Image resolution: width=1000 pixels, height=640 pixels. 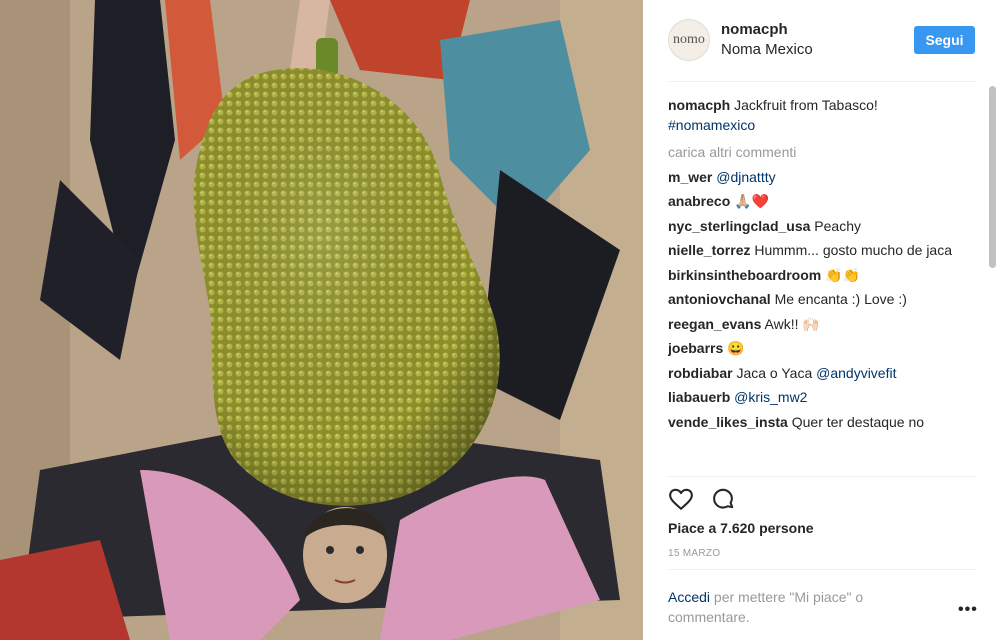 I want to click on comment-text: Me encanta :) Love :), so click(x=840, y=299).